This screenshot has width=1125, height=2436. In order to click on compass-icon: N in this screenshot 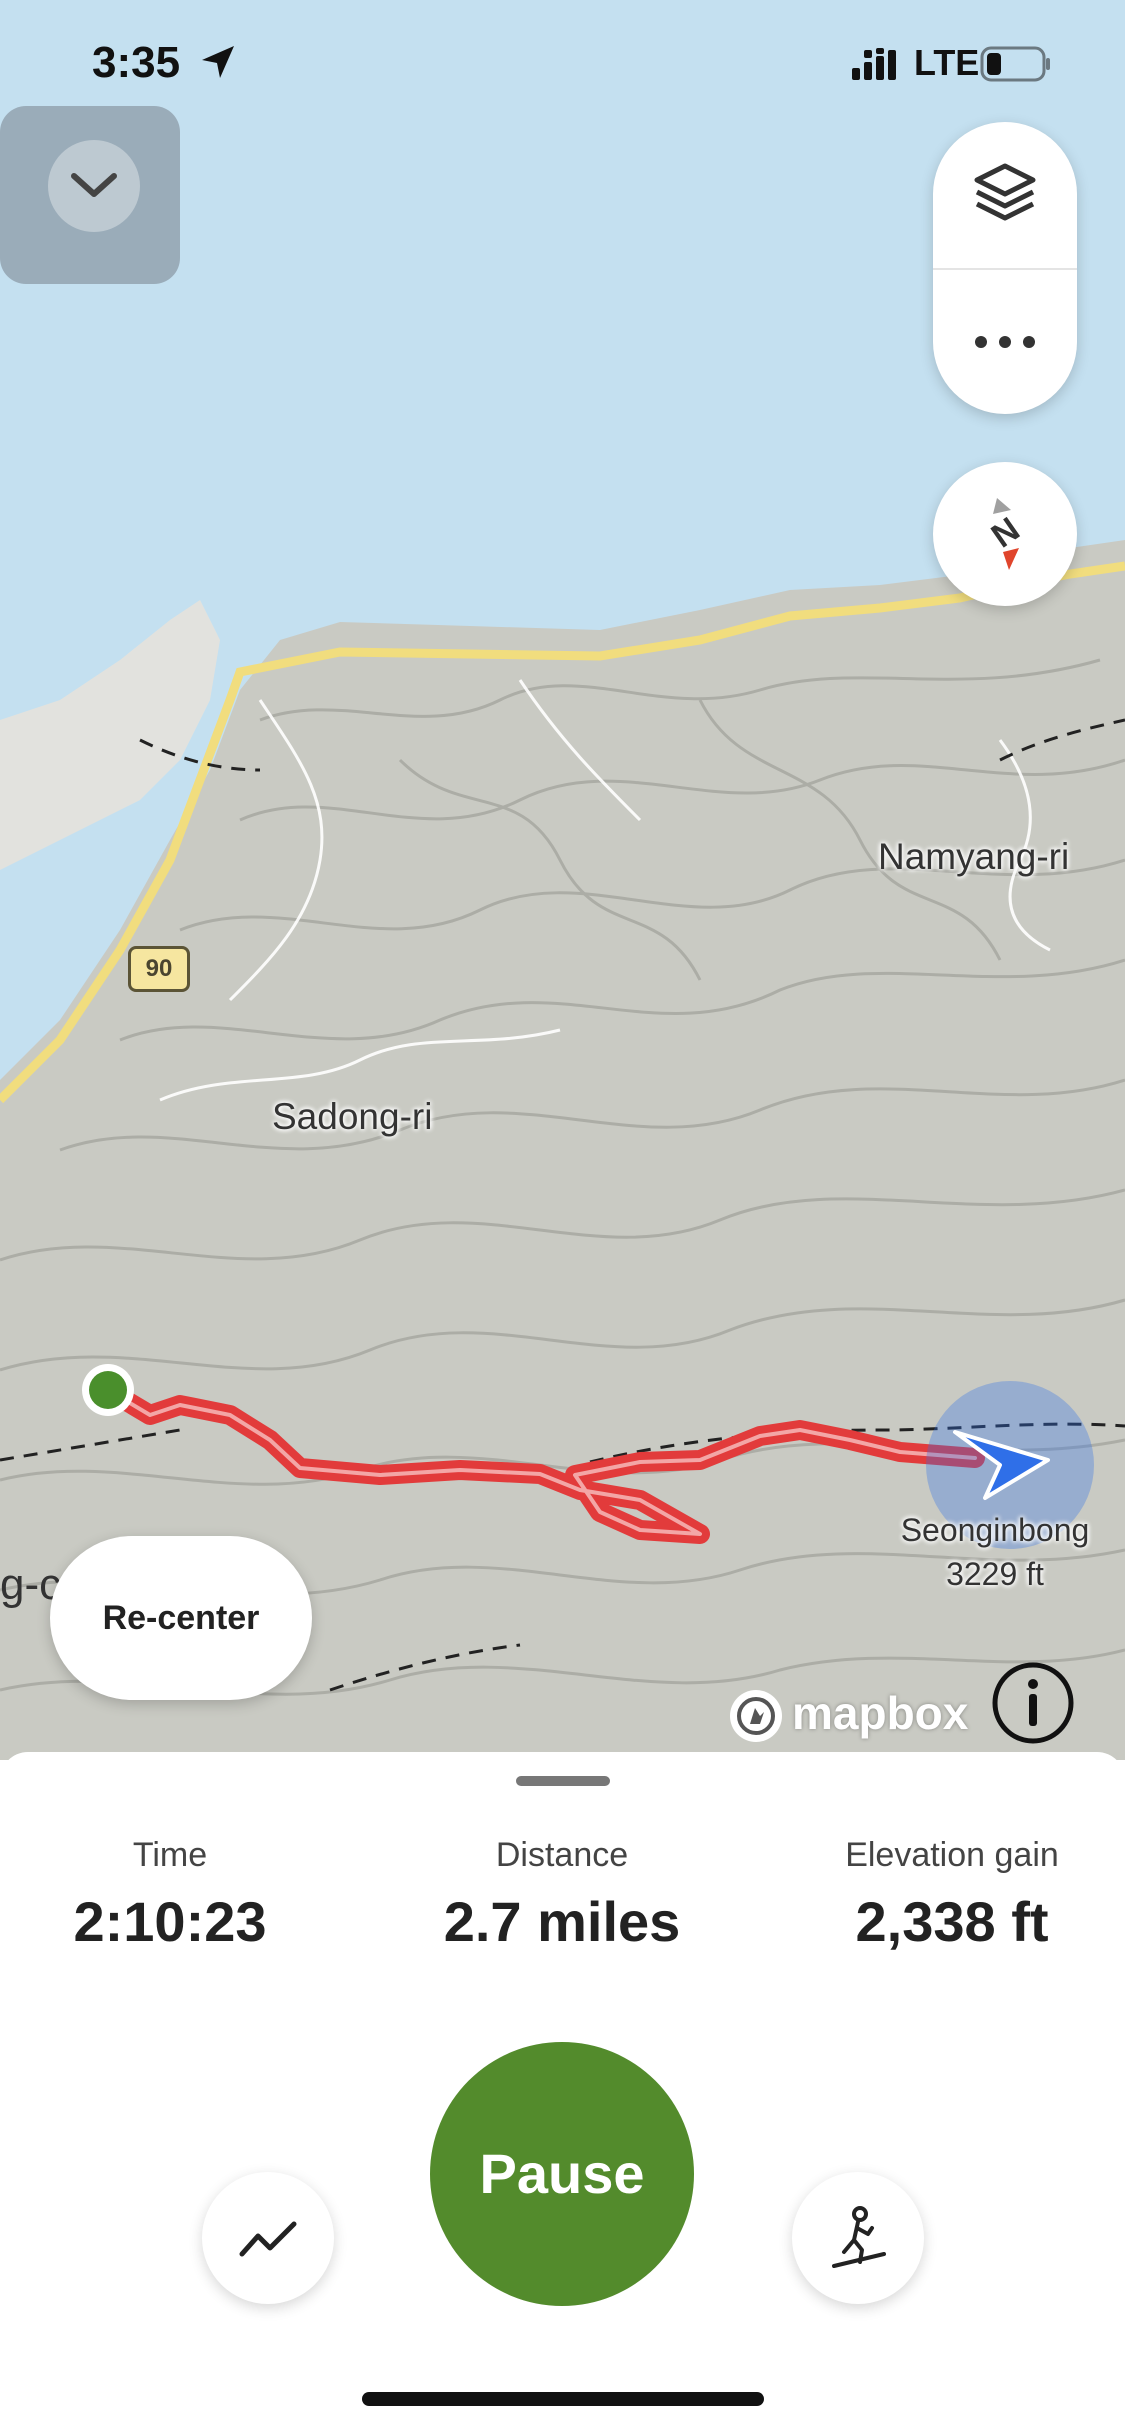, I will do `click(1006, 534)`.